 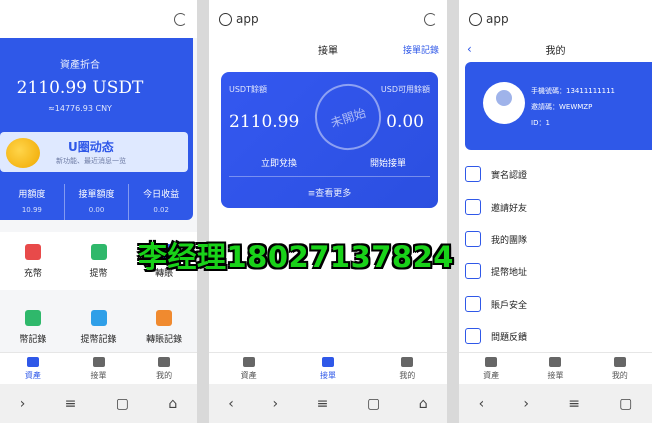 What do you see at coordinates (23, 153) in the screenshot?
I see `coin-illustration-icon` at bounding box center [23, 153].